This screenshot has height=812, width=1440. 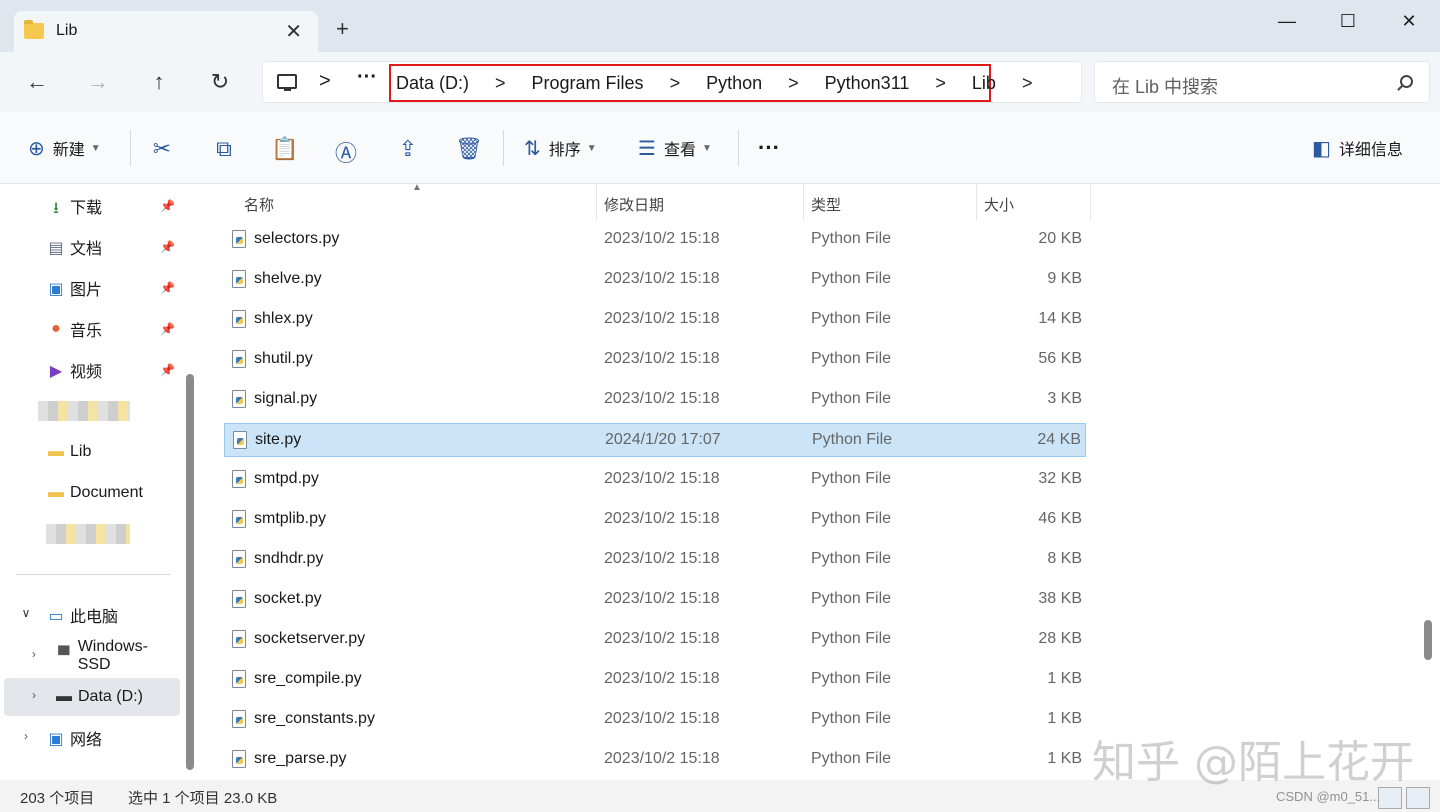 I want to click on chevron-down-icon: ∨, so click(x=26, y=615).